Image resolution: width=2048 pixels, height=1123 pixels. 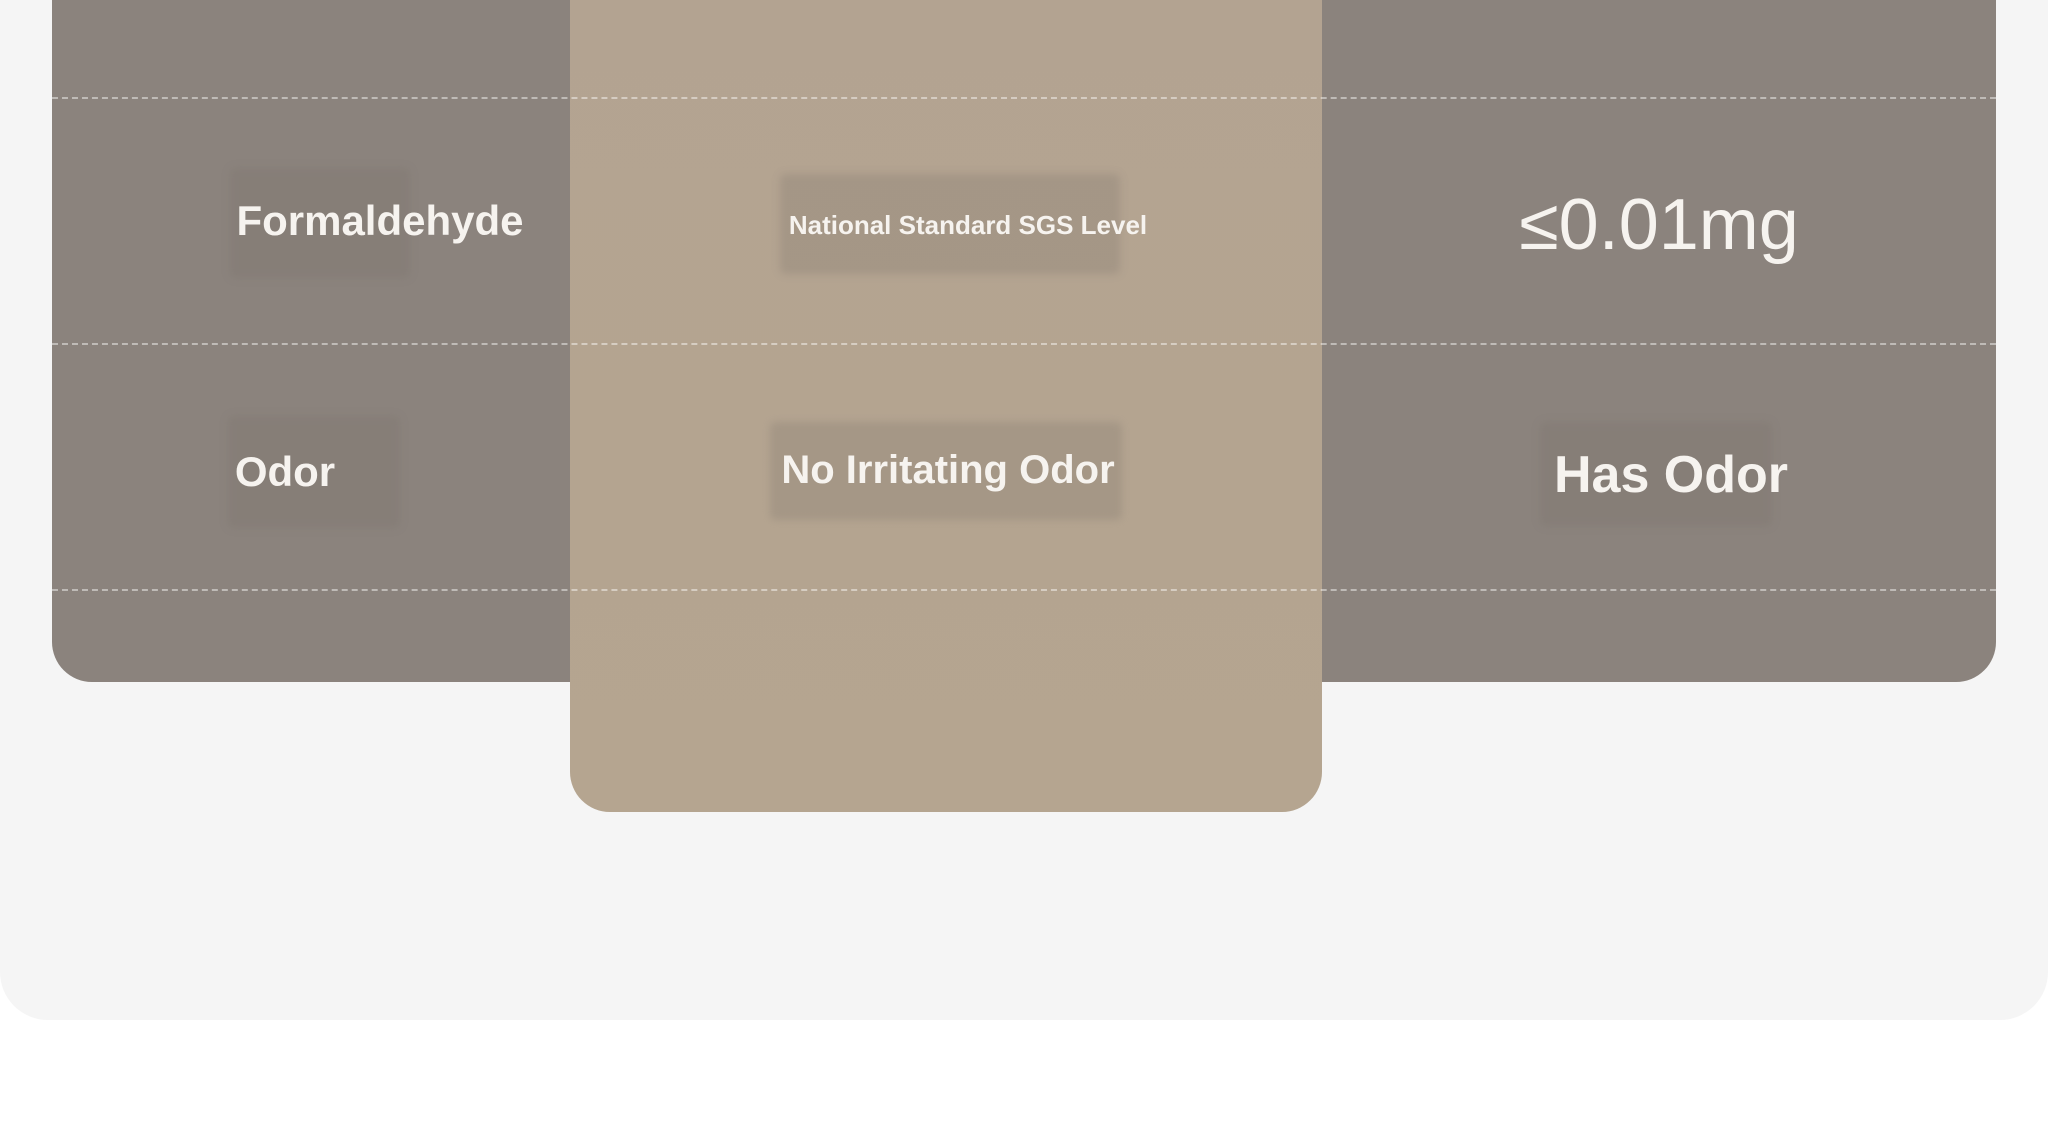 I want to click on table-row-ours: National Standard SGS Level, so click(x=968, y=225).